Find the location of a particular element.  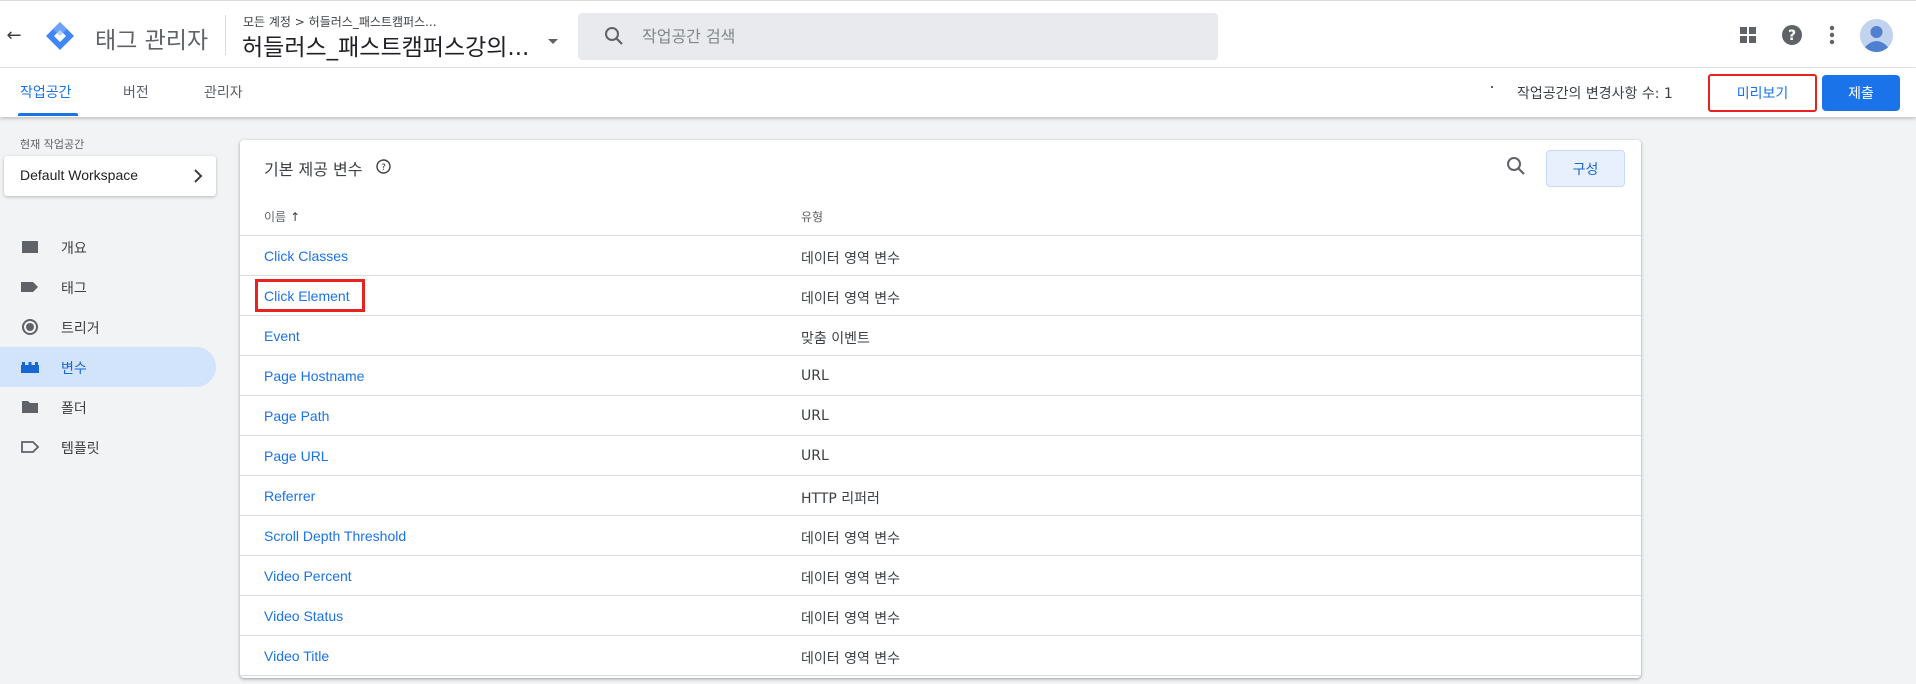

sidebar-item-label: 폴더 is located at coordinates (74, 409).